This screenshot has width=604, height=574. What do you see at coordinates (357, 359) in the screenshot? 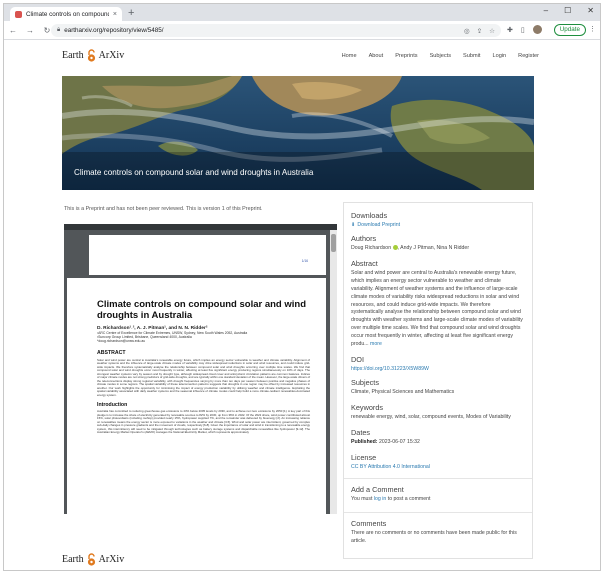
I see `doi-heading: DOI` at bounding box center [357, 359].